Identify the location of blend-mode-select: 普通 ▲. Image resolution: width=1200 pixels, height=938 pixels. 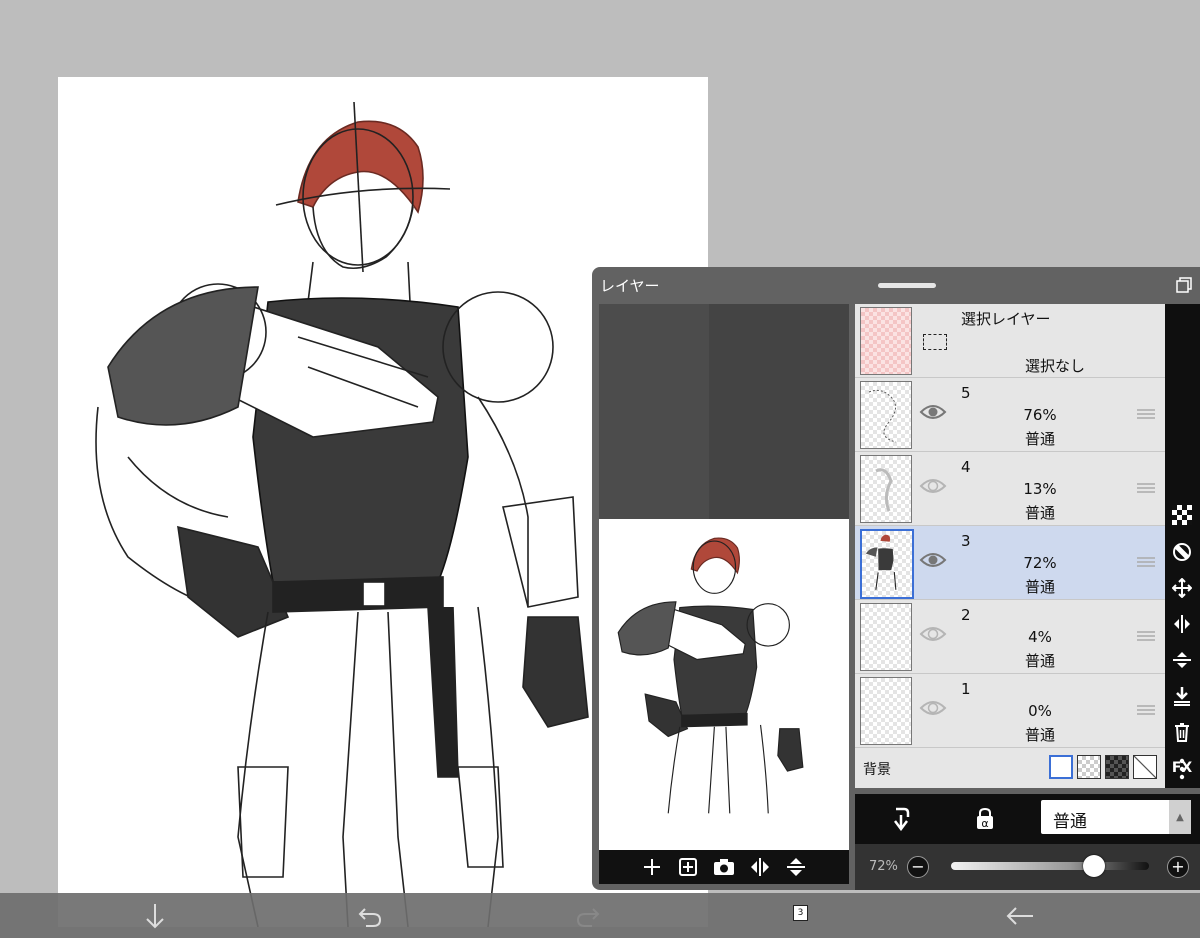
(1116, 817).